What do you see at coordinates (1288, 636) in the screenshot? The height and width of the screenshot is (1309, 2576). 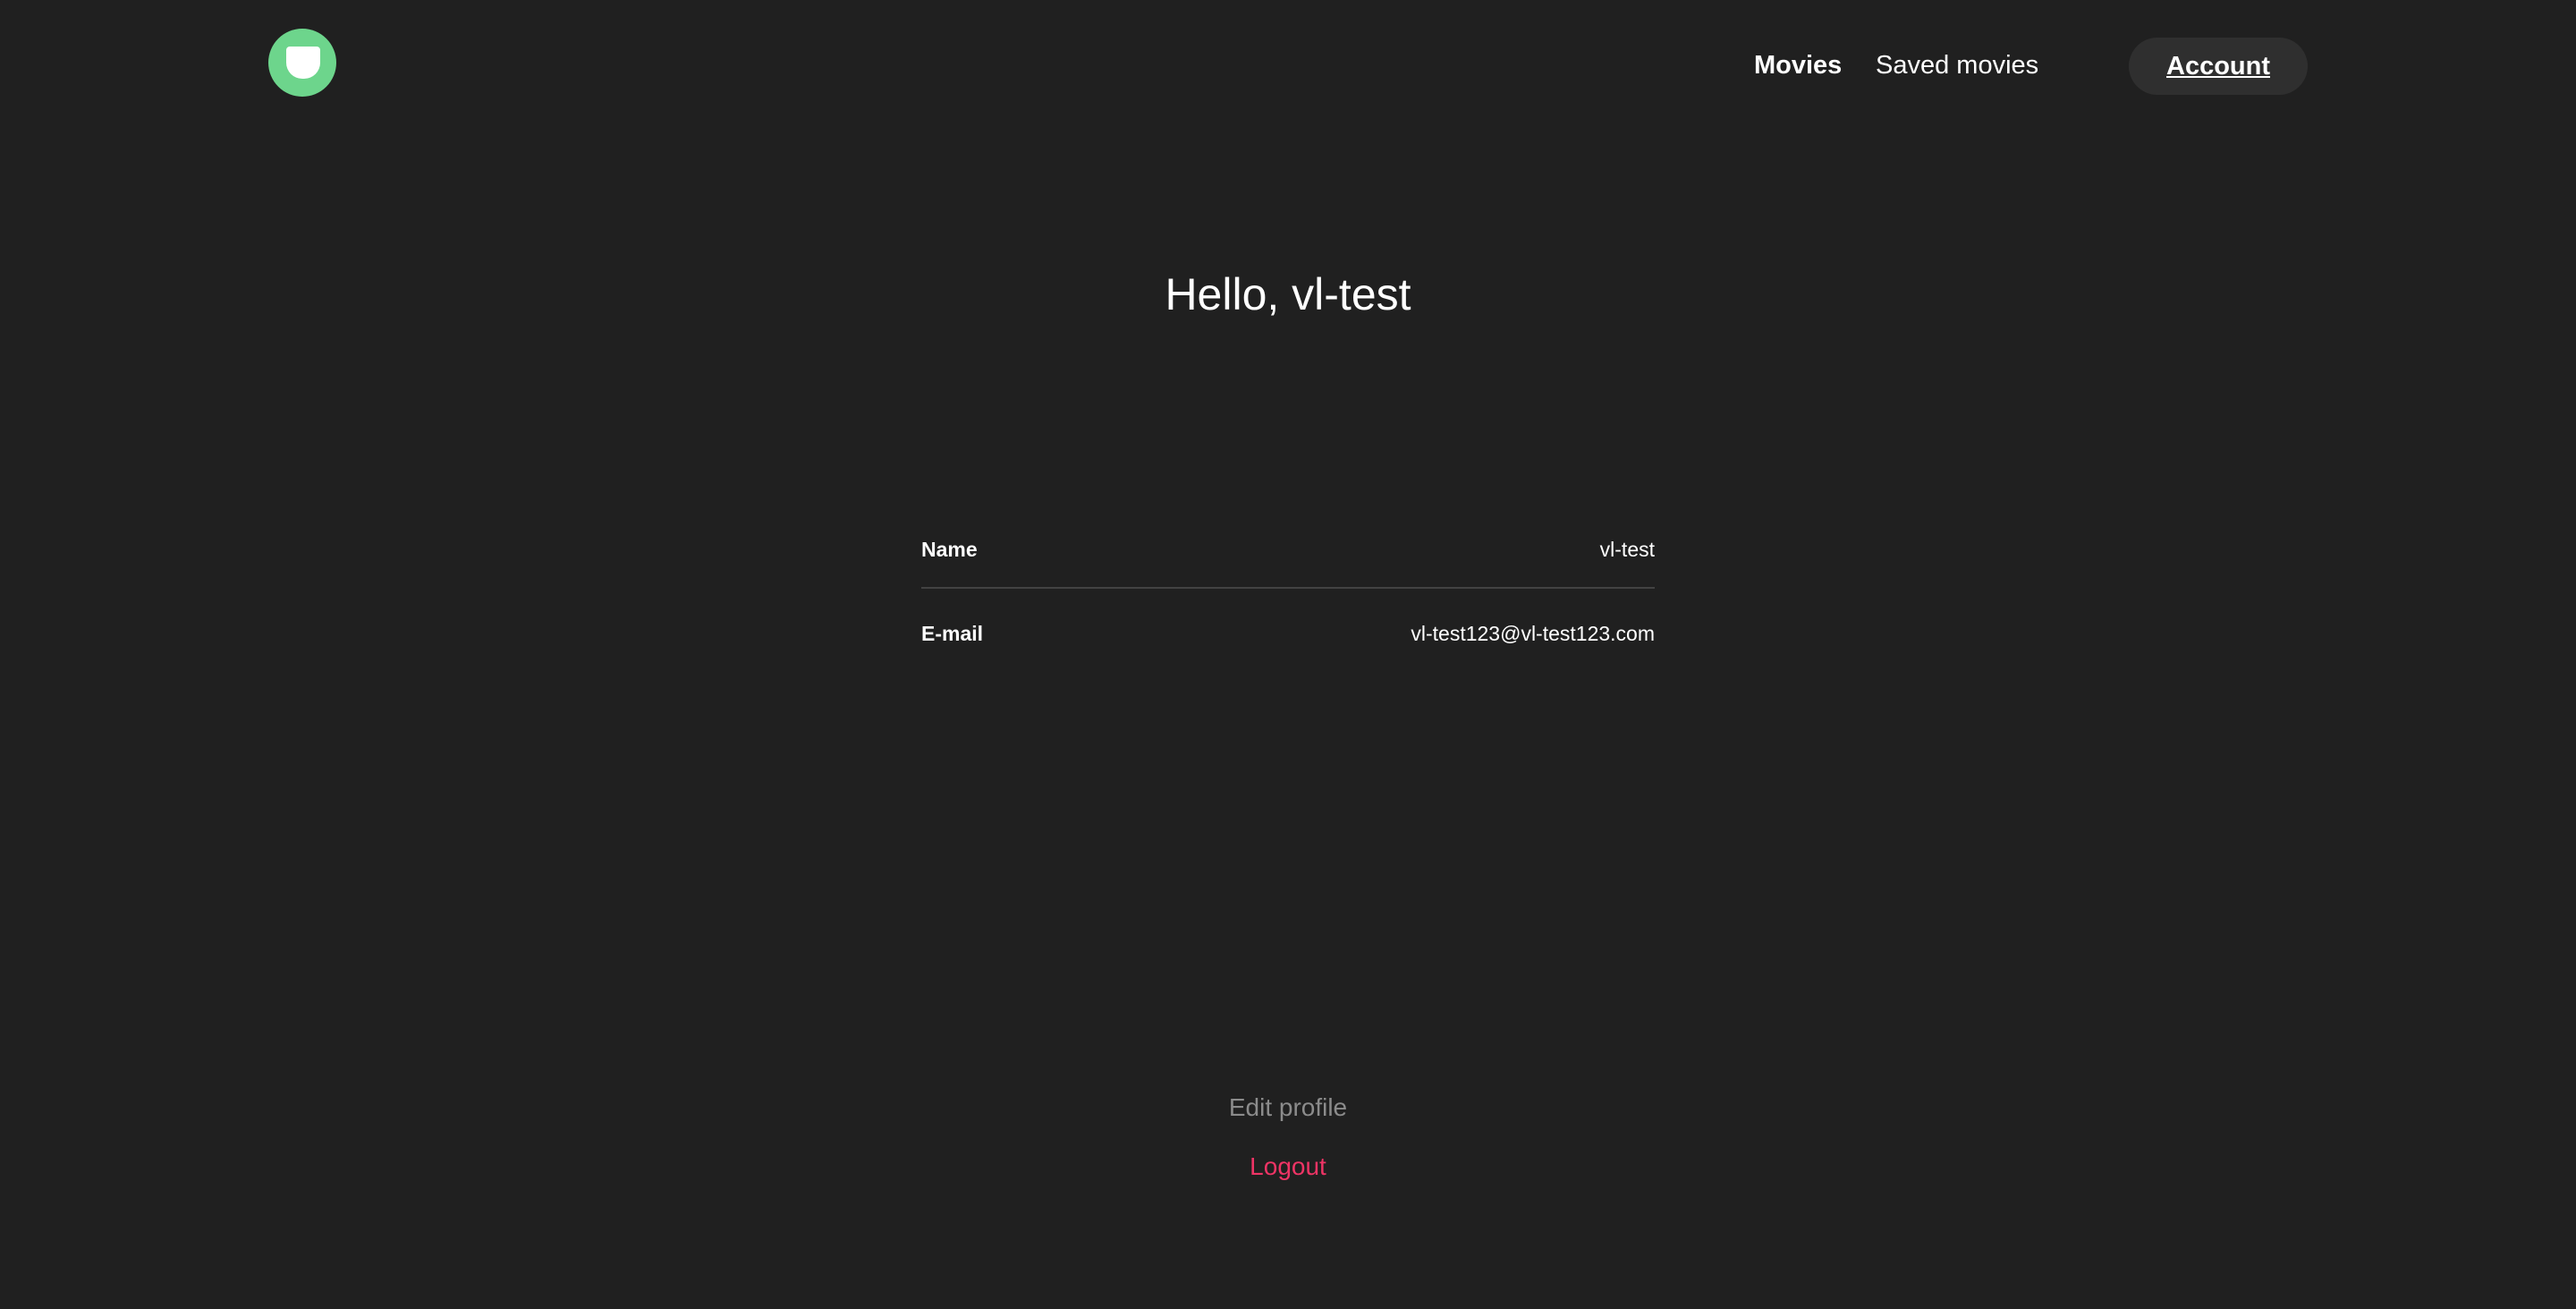 I see `profile-row-email: E-mail vl-test123@vl-test123.com` at bounding box center [1288, 636].